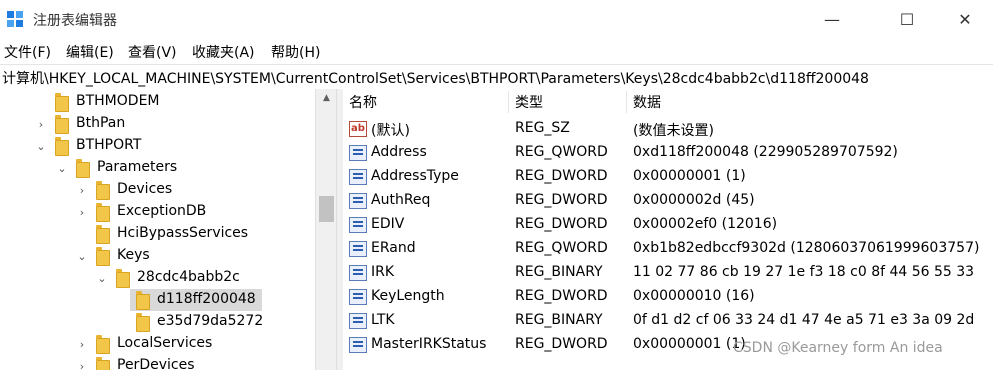 This screenshot has height=370, width=993. What do you see at coordinates (157, 362) in the screenshot?
I see `tree-item-perdevices: › PerDevices` at bounding box center [157, 362].